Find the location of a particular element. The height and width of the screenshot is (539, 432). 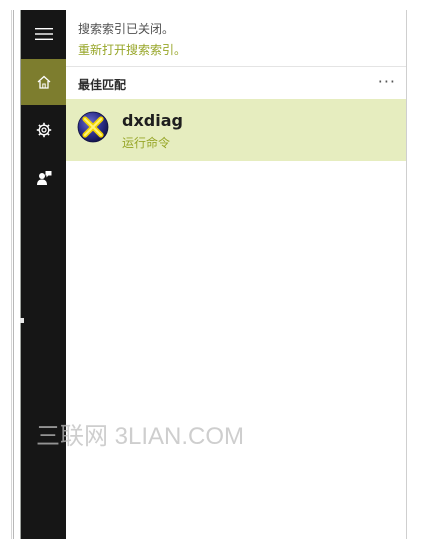

dxdiag-icon is located at coordinates (93, 127).